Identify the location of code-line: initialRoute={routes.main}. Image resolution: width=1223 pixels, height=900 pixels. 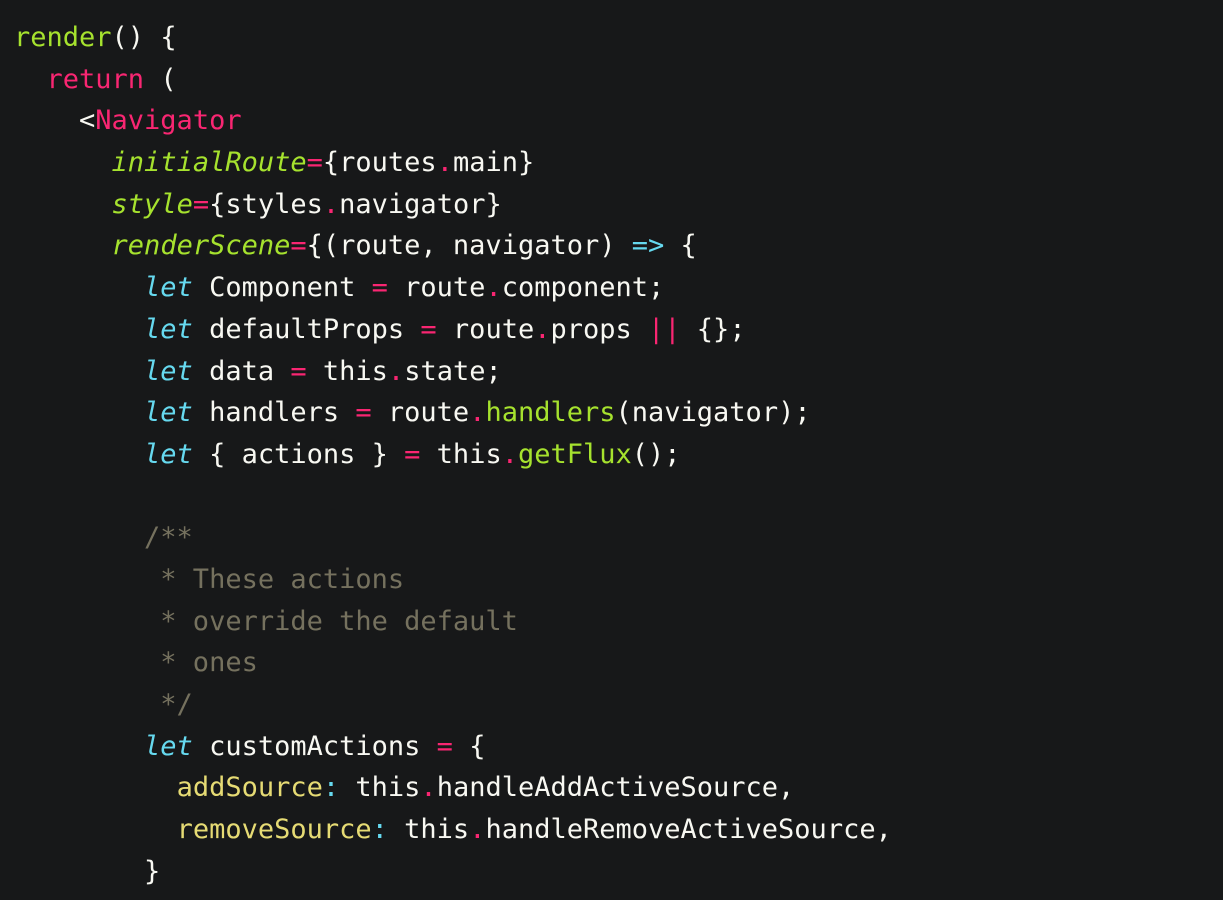
(453, 163).